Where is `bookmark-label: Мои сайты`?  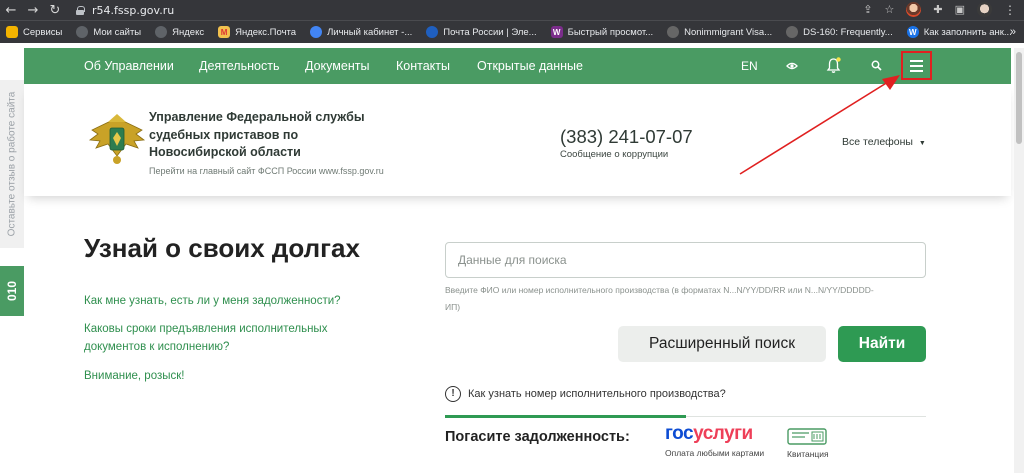 bookmark-label: Мои сайты is located at coordinates (117, 32).